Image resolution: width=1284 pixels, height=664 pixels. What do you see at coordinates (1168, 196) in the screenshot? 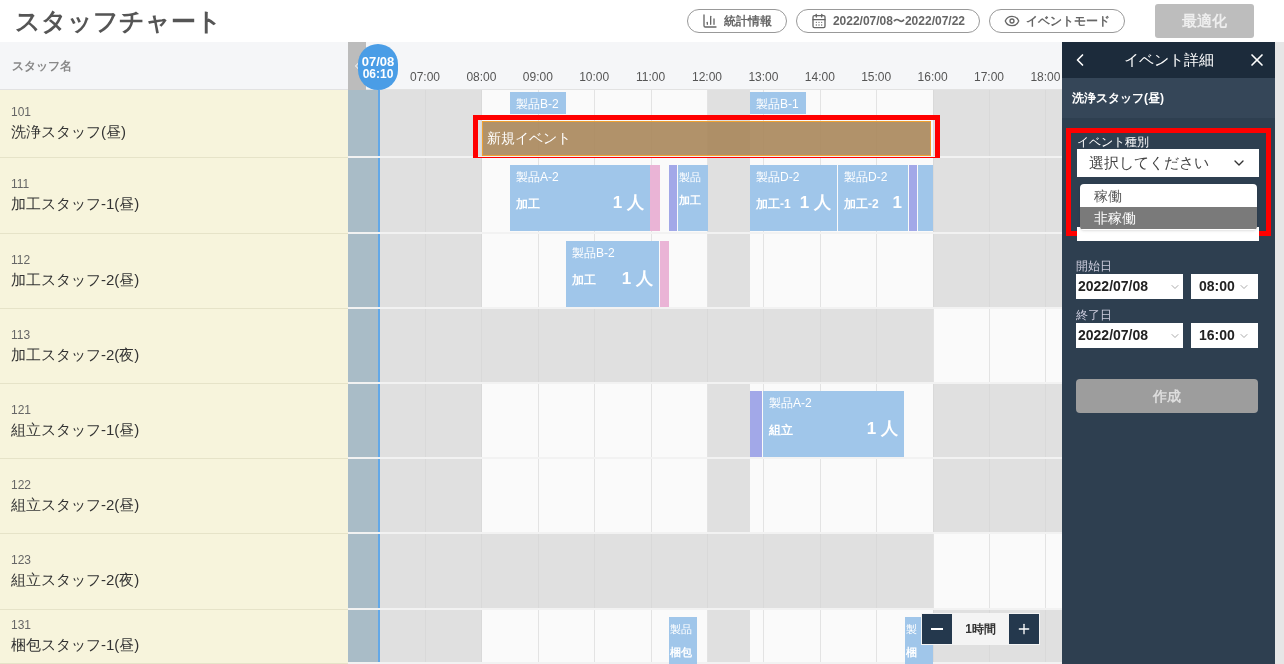
I see `dropdown-option: 稼働` at bounding box center [1168, 196].